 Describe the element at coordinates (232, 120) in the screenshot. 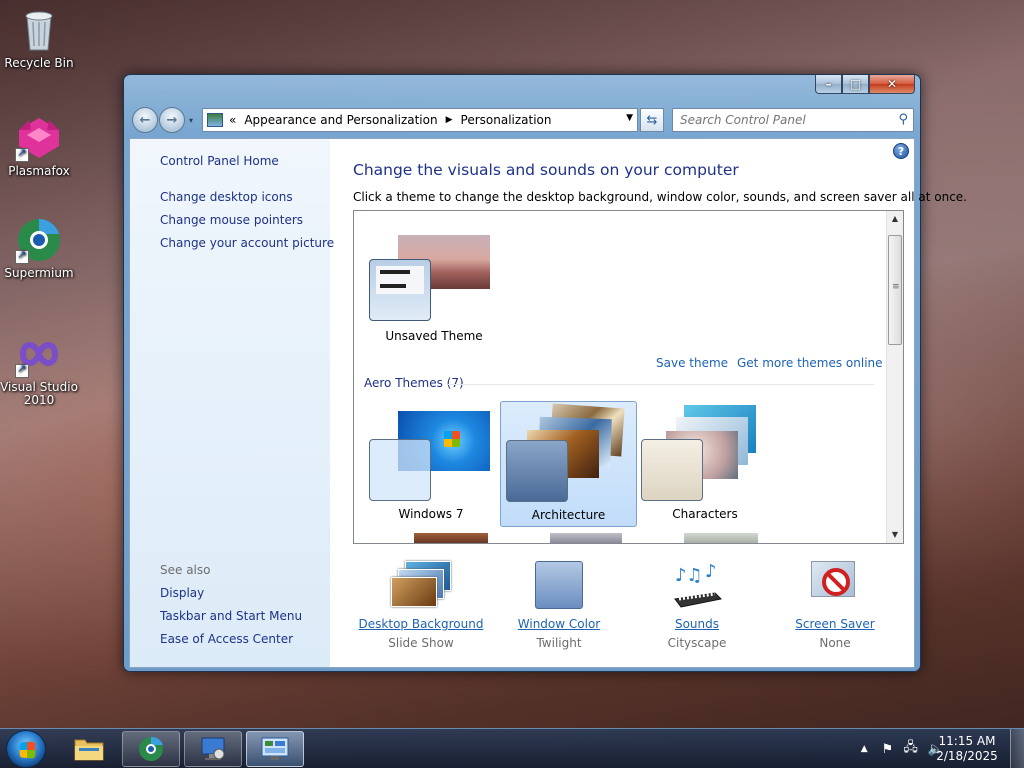

I see `address-overflow: «` at that location.